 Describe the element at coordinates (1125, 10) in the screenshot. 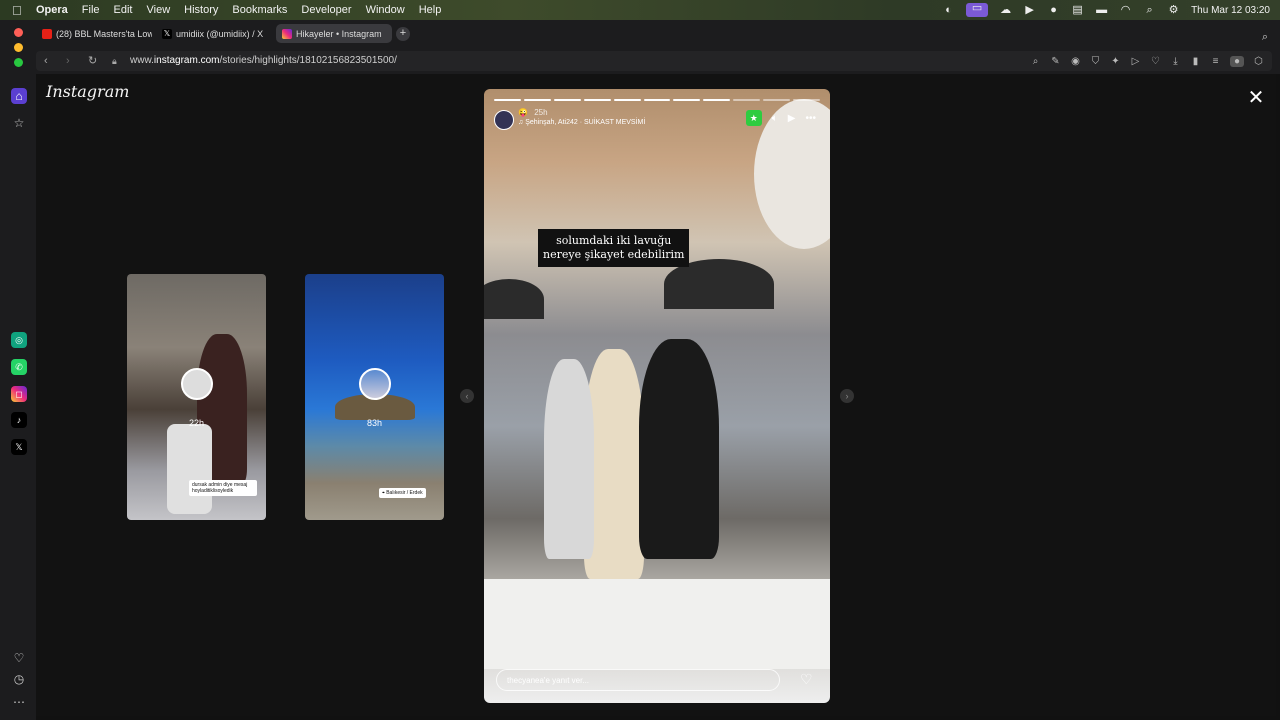

I see `wifi-icon: ◠` at that location.